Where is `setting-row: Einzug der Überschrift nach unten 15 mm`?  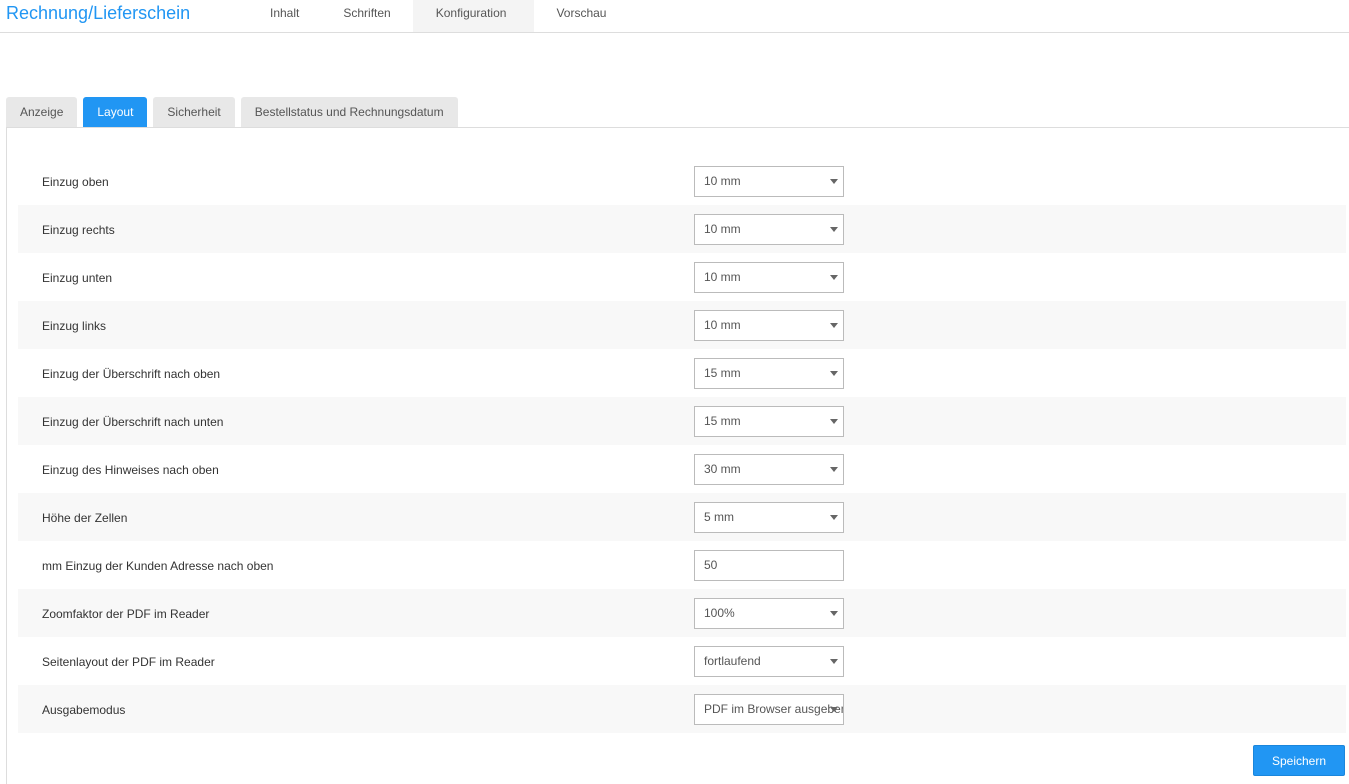 setting-row: Einzug der Überschrift nach unten 15 mm is located at coordinates (682, 421).